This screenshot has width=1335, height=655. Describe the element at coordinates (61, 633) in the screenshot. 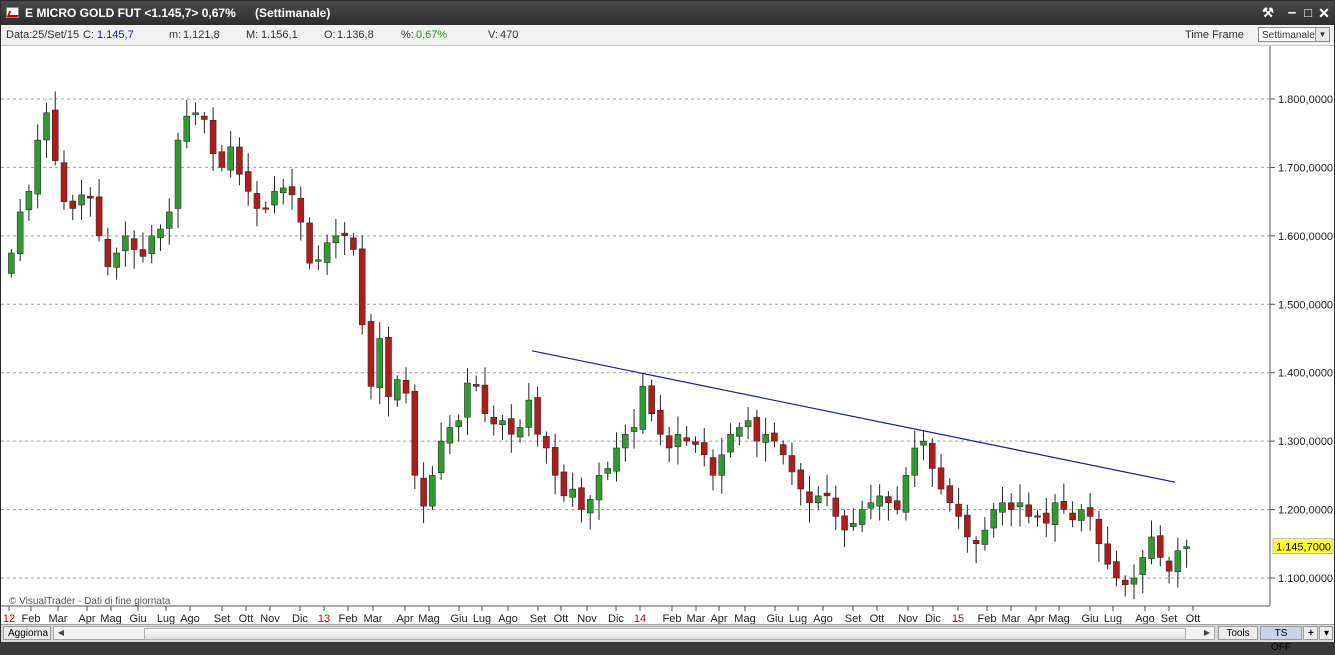

I see `scroll-left-icon: ◀` at that location.